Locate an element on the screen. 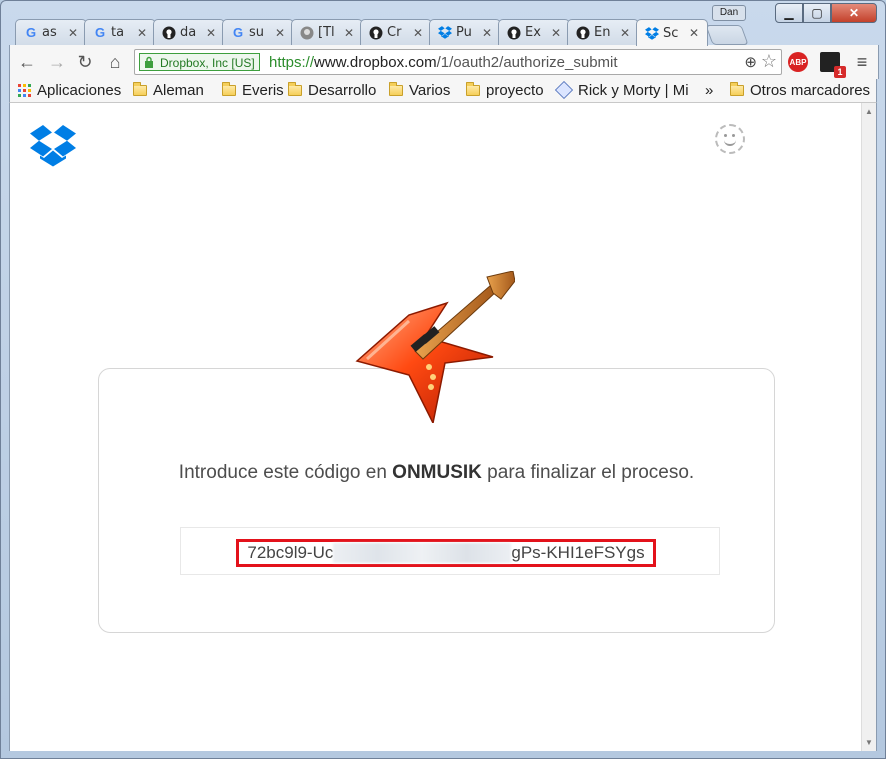  tab-9: Sc ✕ is located at coordinates (672, 32).